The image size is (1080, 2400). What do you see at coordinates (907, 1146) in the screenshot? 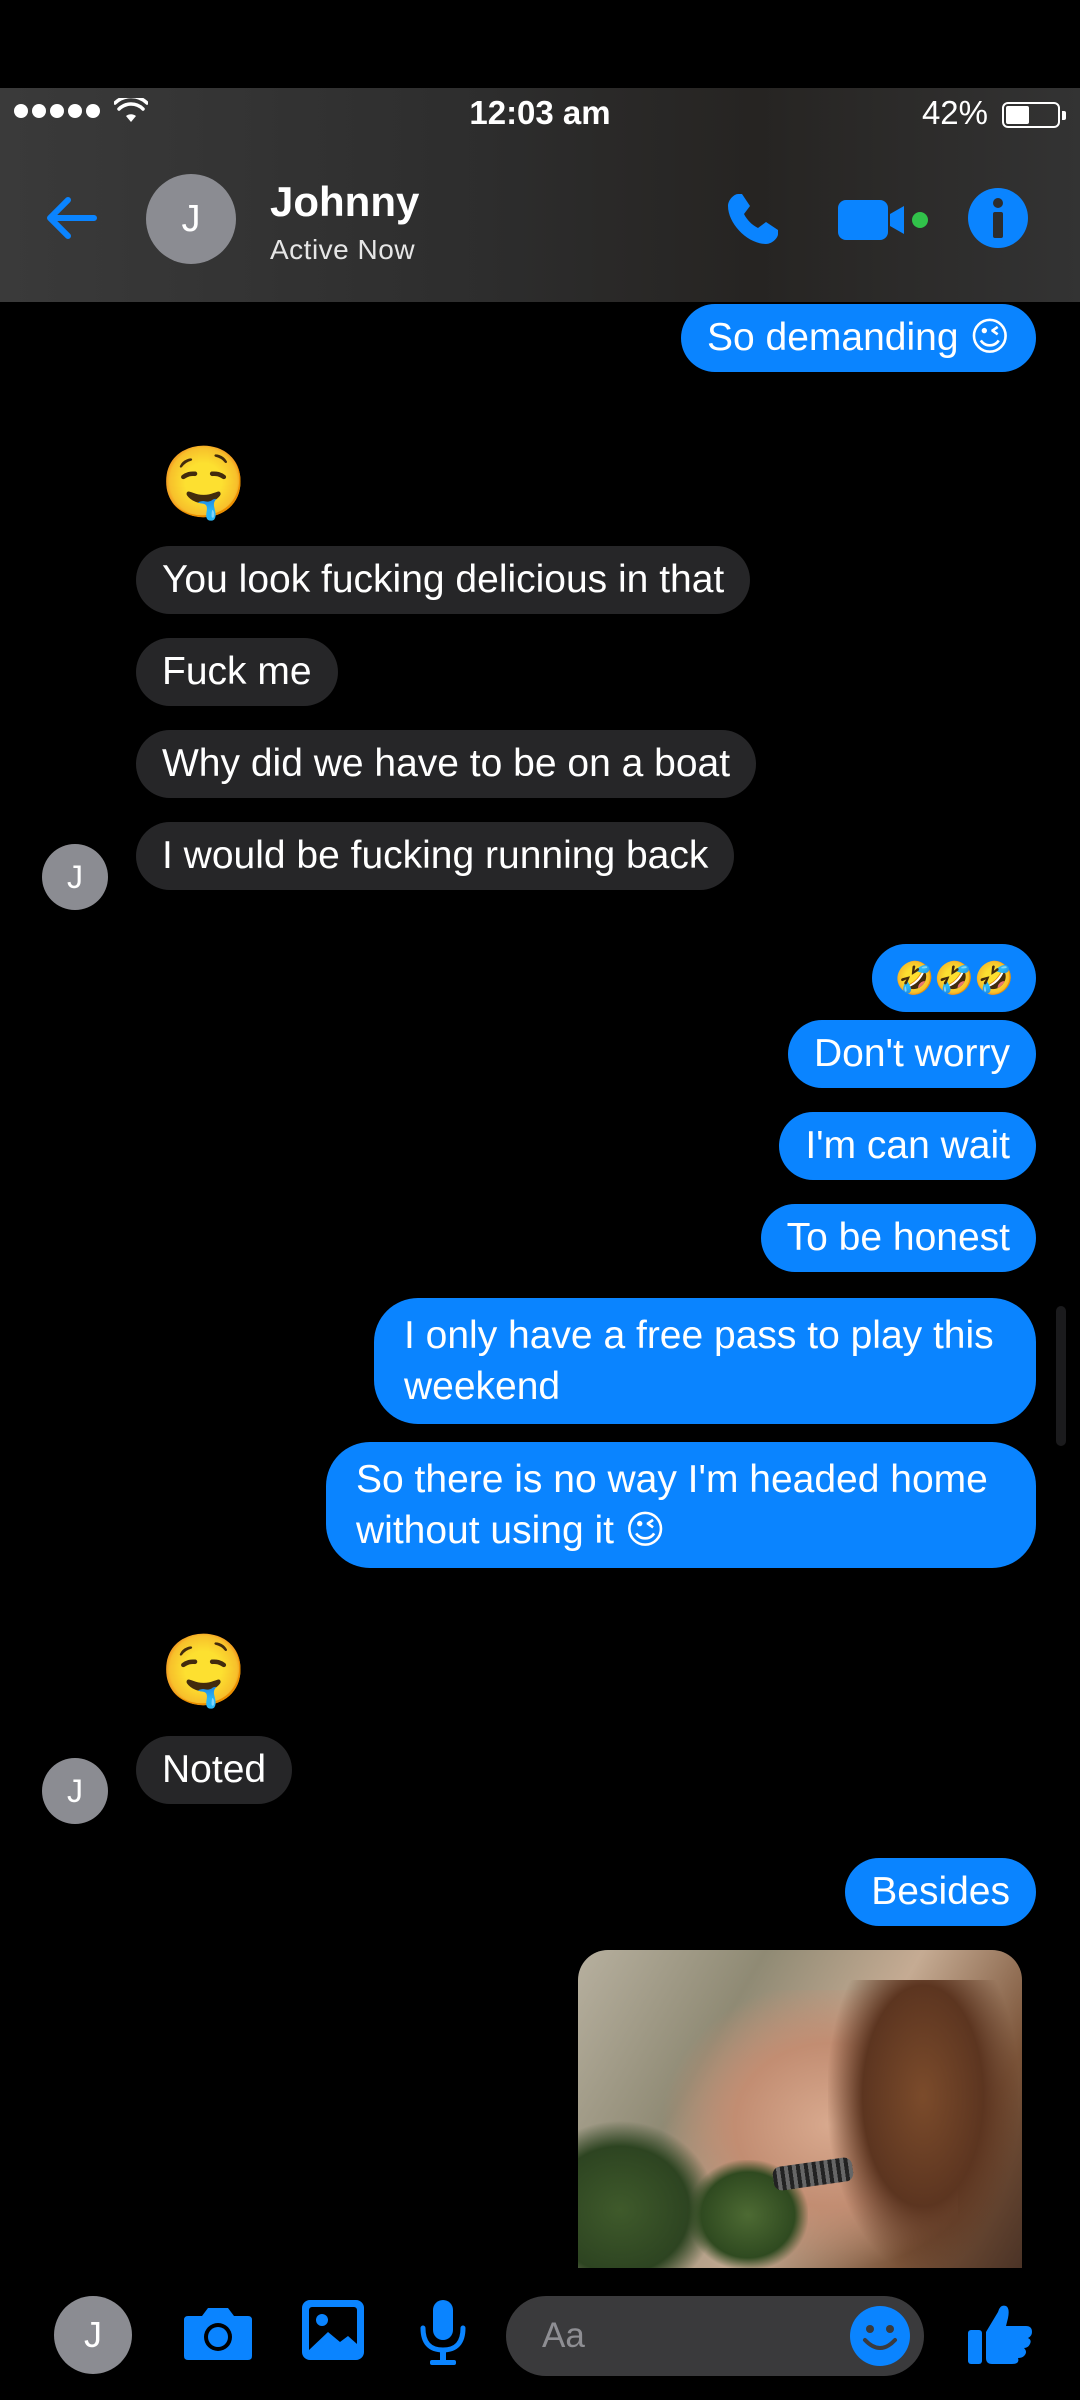
I see `outgoing-message: I'm can wait` at bounding box center [907, 1146].